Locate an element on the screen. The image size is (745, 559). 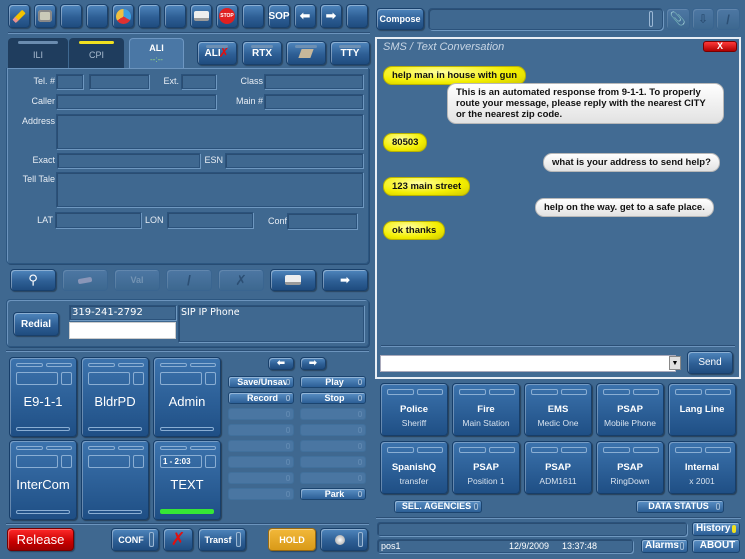
toolbar-button-camera is located at coordinates (45, 16).